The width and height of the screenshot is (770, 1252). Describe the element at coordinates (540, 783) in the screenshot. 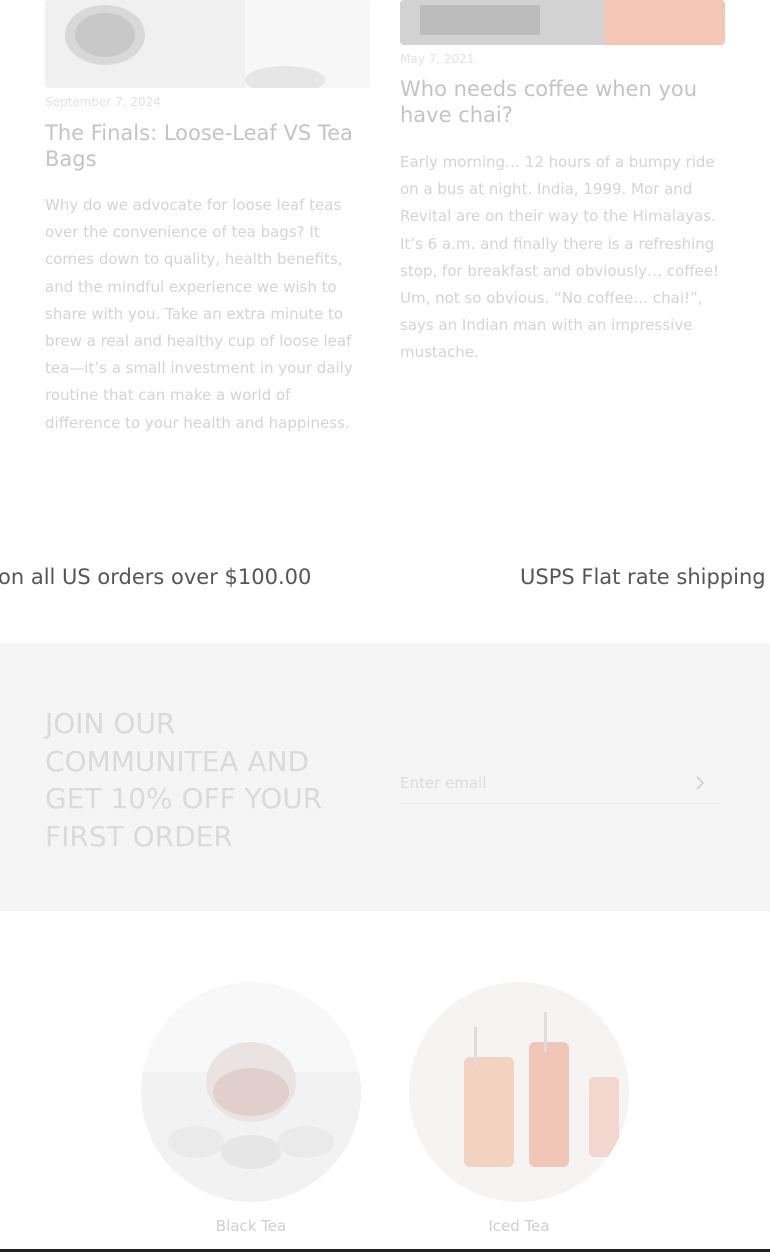

I see `email-field` at that location.